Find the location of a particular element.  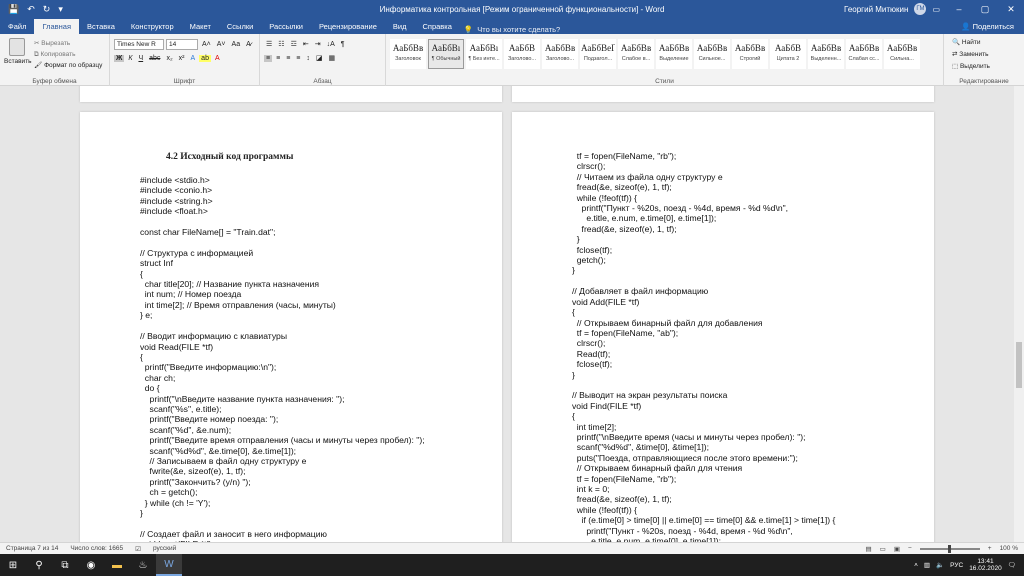

windows-start-icon: ⊞ is located at coordinates (13, 565).